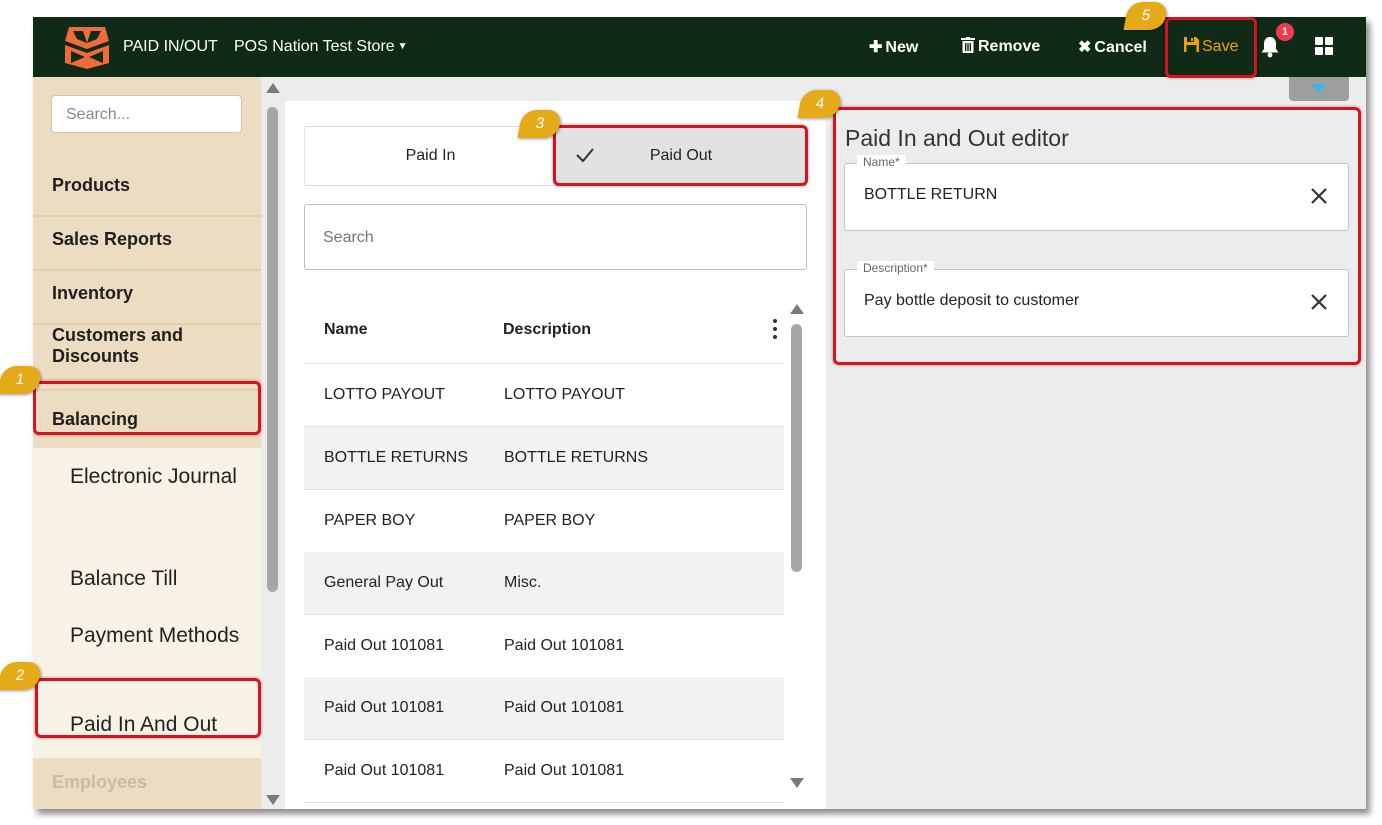 This screenshot has width=1382, height=825. What do you see at coordinates (680, 155) in the screenshot?
I see `highlight-paid-out-toggle` at bounding box center [680, 155].